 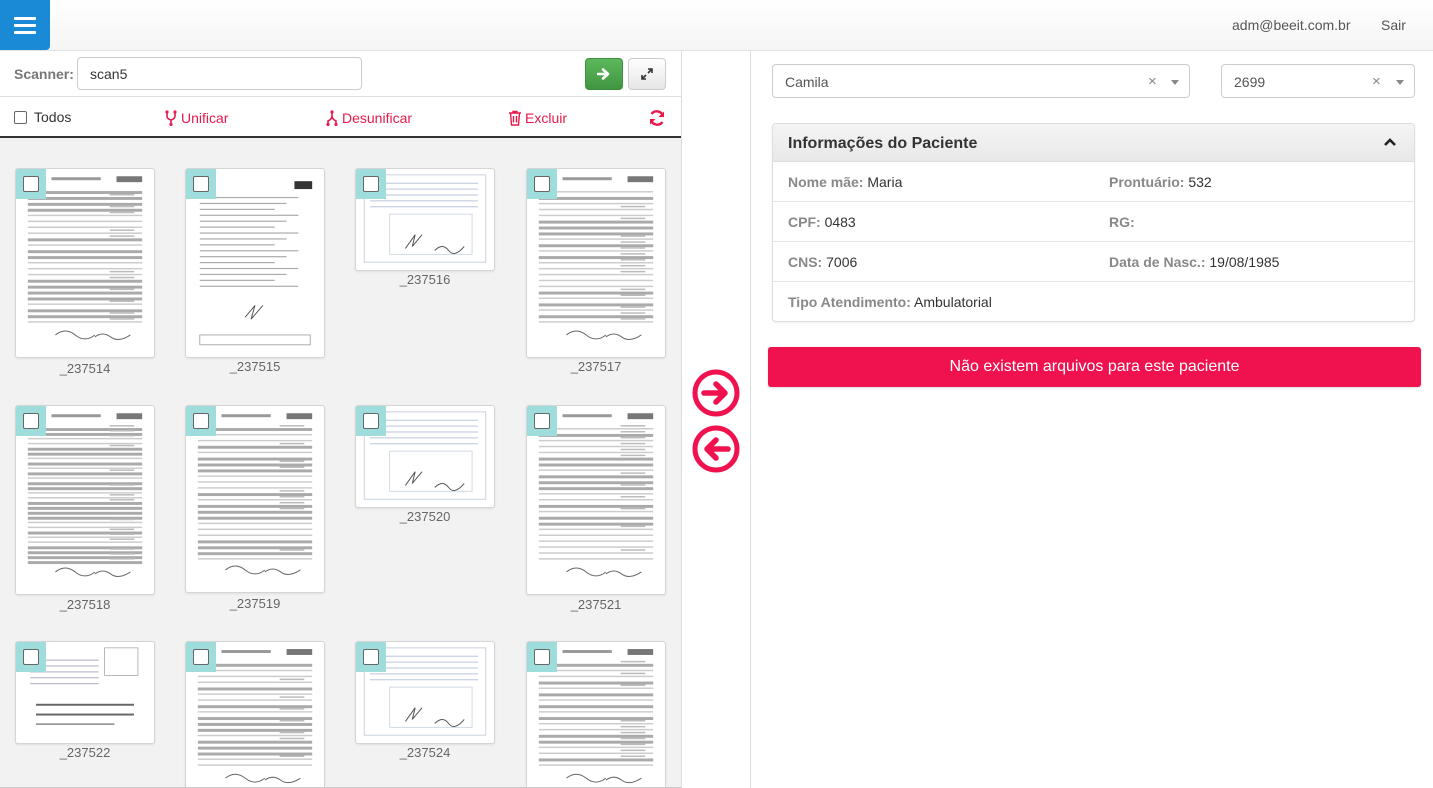 I want to click on hamburger-menu-button, so click(x=25, y=25).